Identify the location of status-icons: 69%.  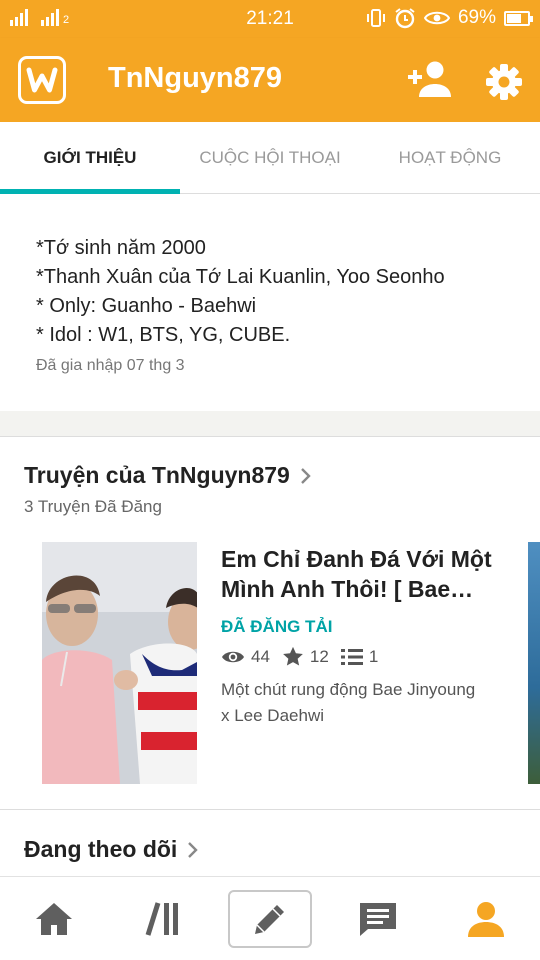
(449, 18).